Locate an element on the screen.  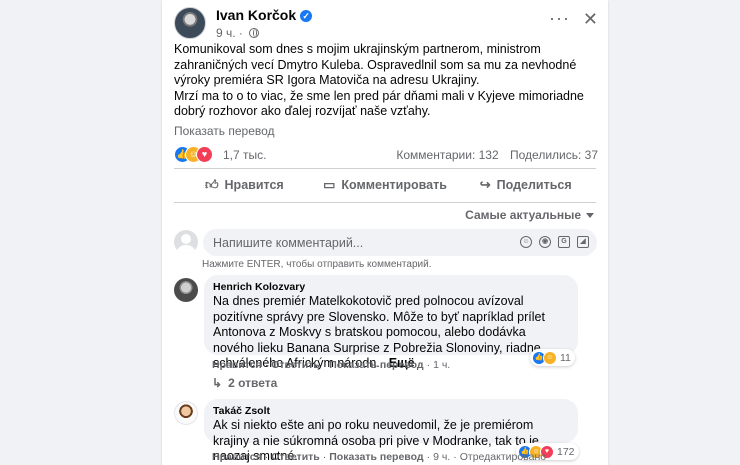
current-user-avatar is located at coordinates (186, 242).